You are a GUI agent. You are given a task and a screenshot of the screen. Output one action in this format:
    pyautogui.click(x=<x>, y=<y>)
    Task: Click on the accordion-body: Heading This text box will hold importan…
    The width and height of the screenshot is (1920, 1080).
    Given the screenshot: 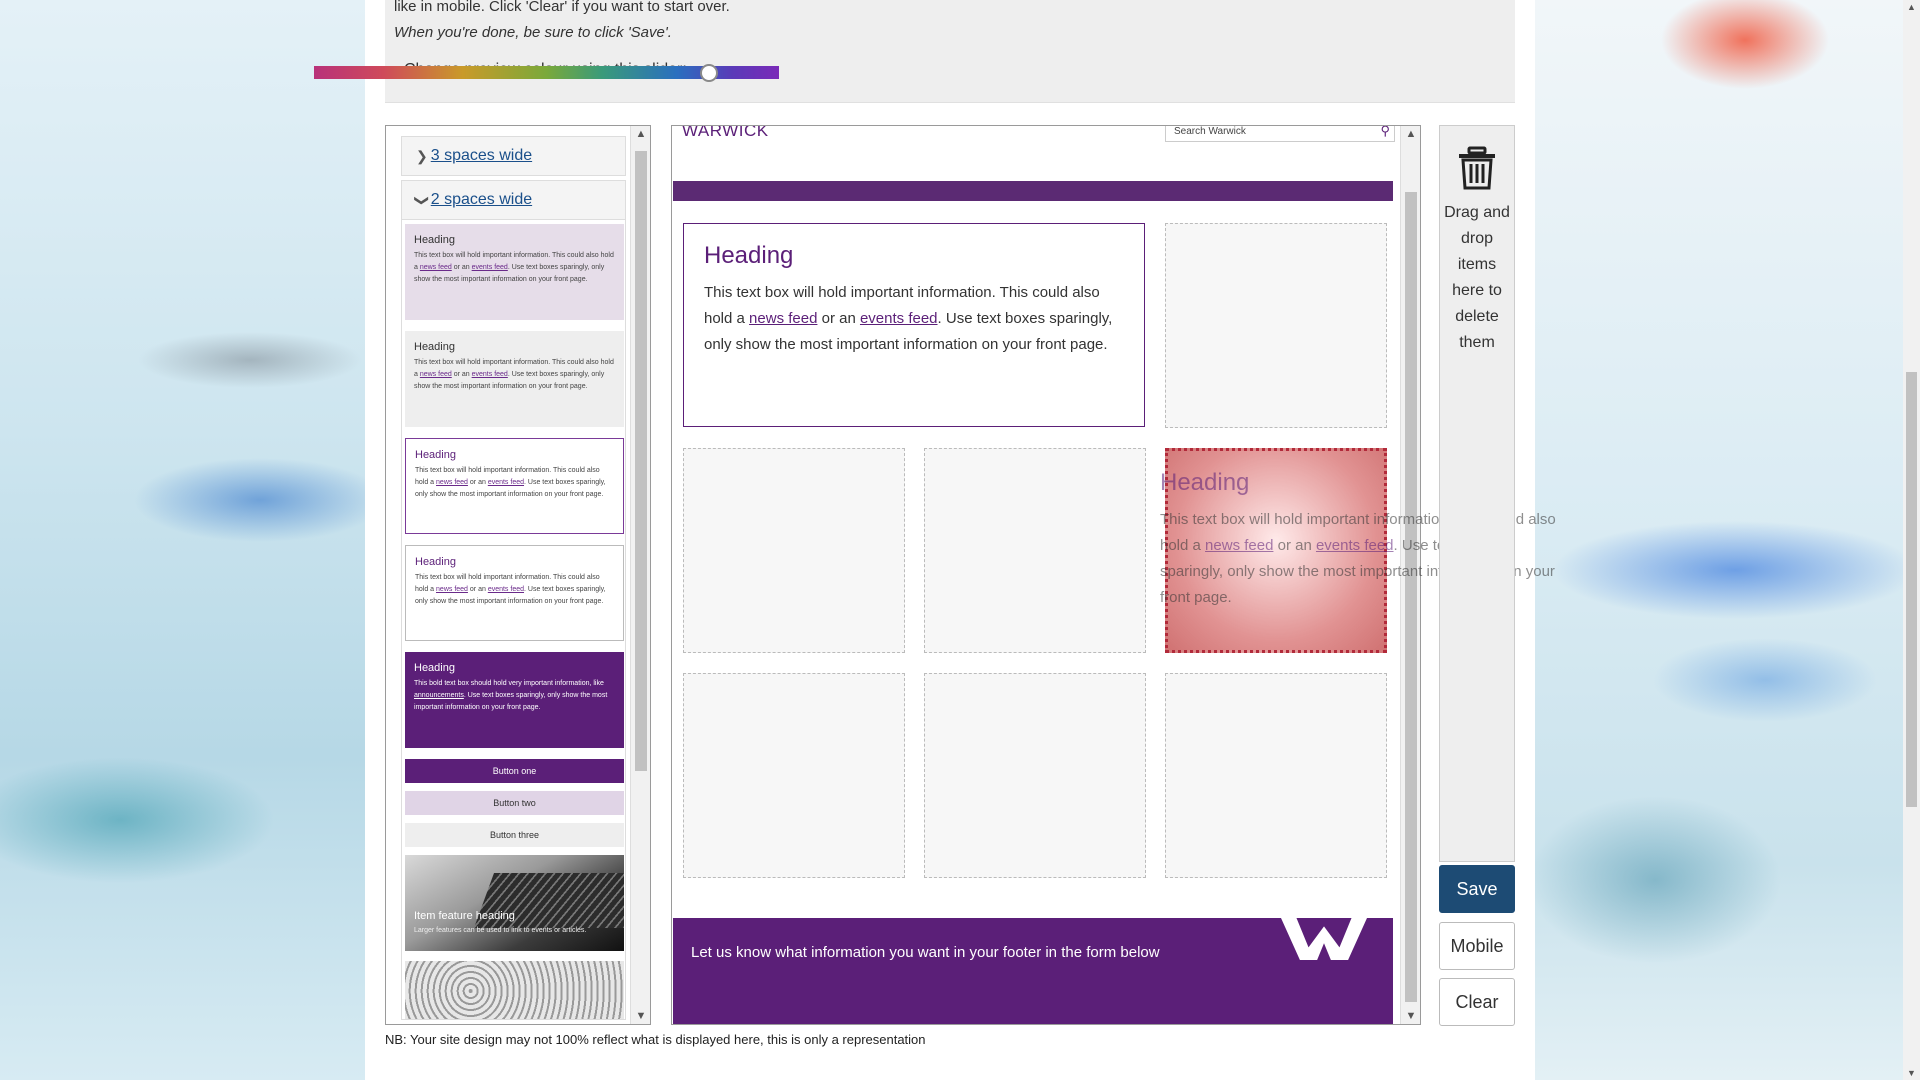 What is the action you would take?
    pyautogui.click(x=513, y=620)
    